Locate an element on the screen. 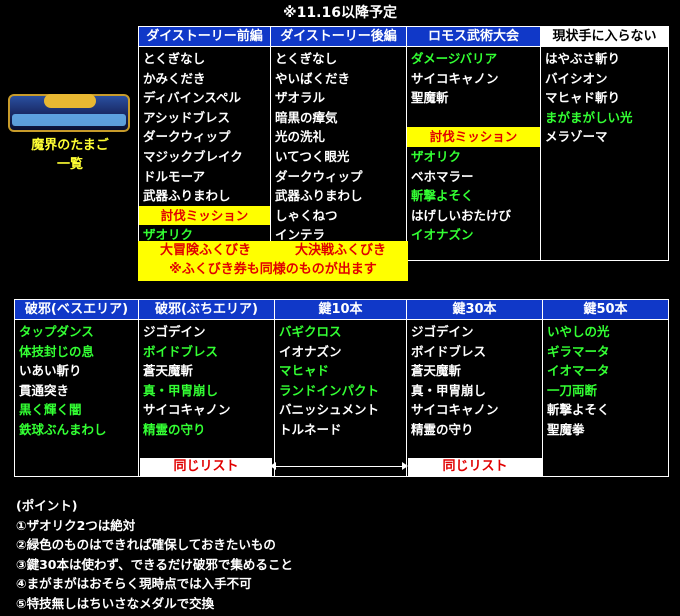 This screenshot has height=616, width=680. note-item: ②緑色のものはできれば確保しておきたいもの is located at coordinates (146, 544).